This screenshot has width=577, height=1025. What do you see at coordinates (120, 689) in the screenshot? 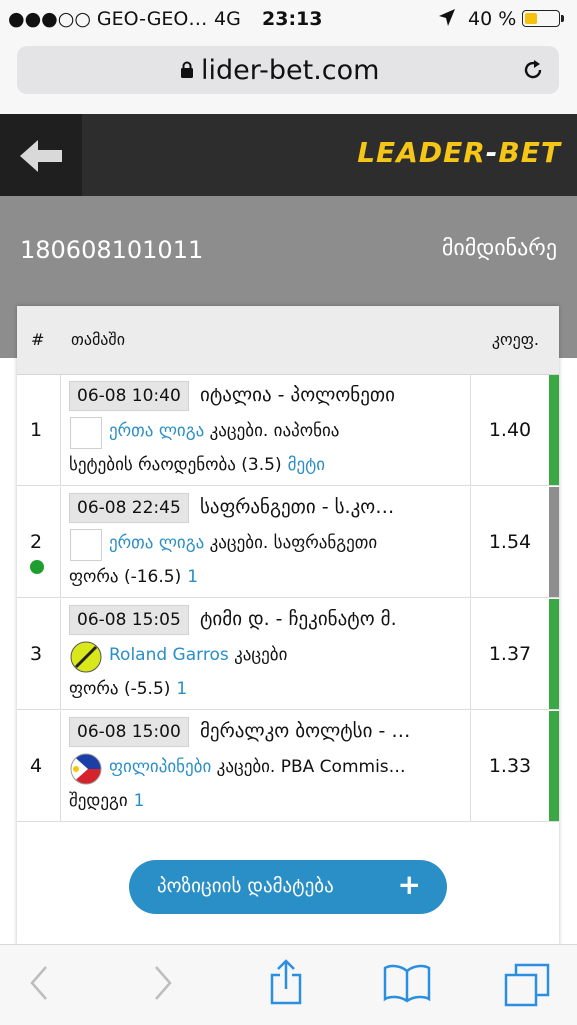
I see `market-name: ფორა (-5.5)` at bounding box center [120, 689].